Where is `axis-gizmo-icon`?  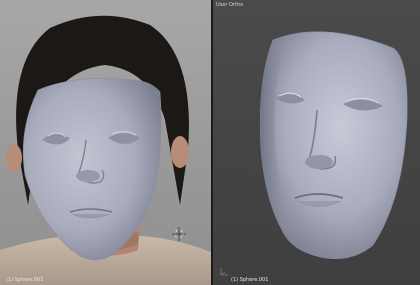
axis-gizmo-icon is located at coordinates (224, 272).